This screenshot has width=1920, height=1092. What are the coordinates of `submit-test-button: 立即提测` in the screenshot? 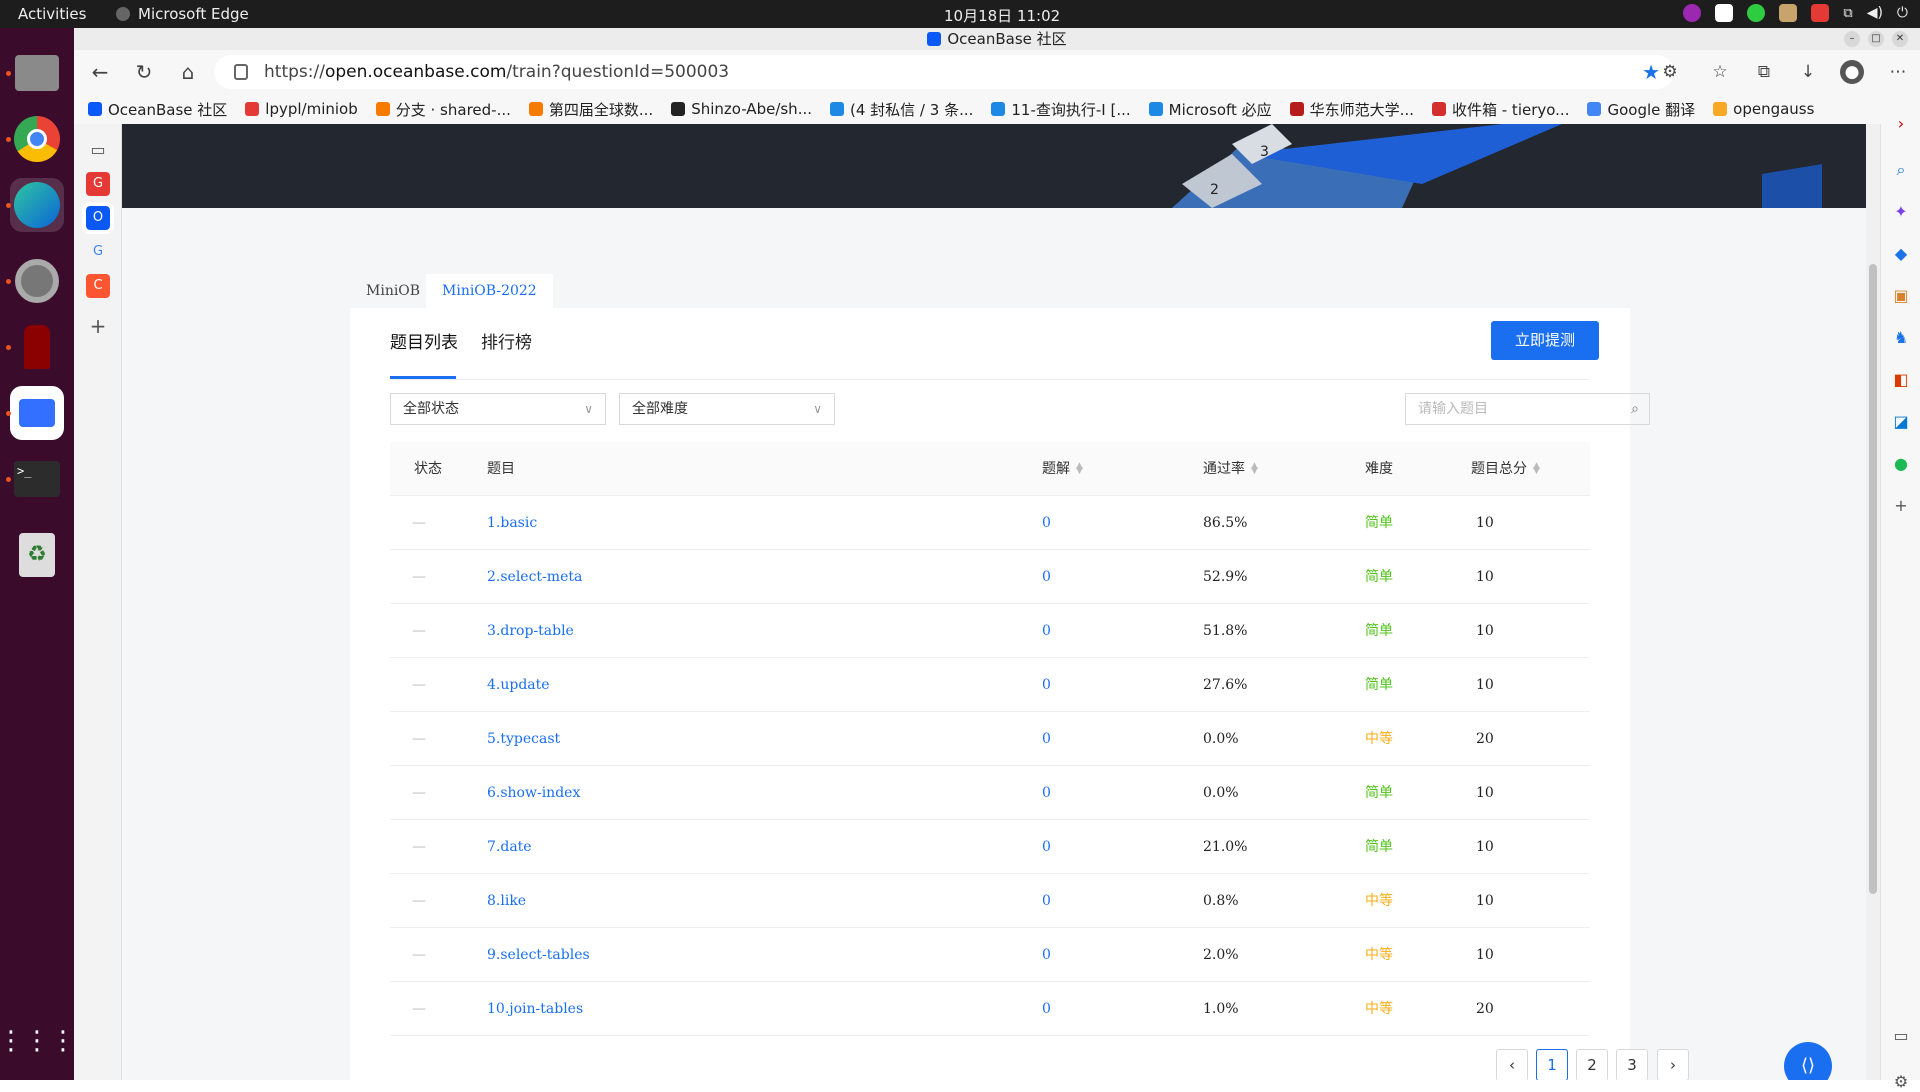 It's located at (1545, 340).